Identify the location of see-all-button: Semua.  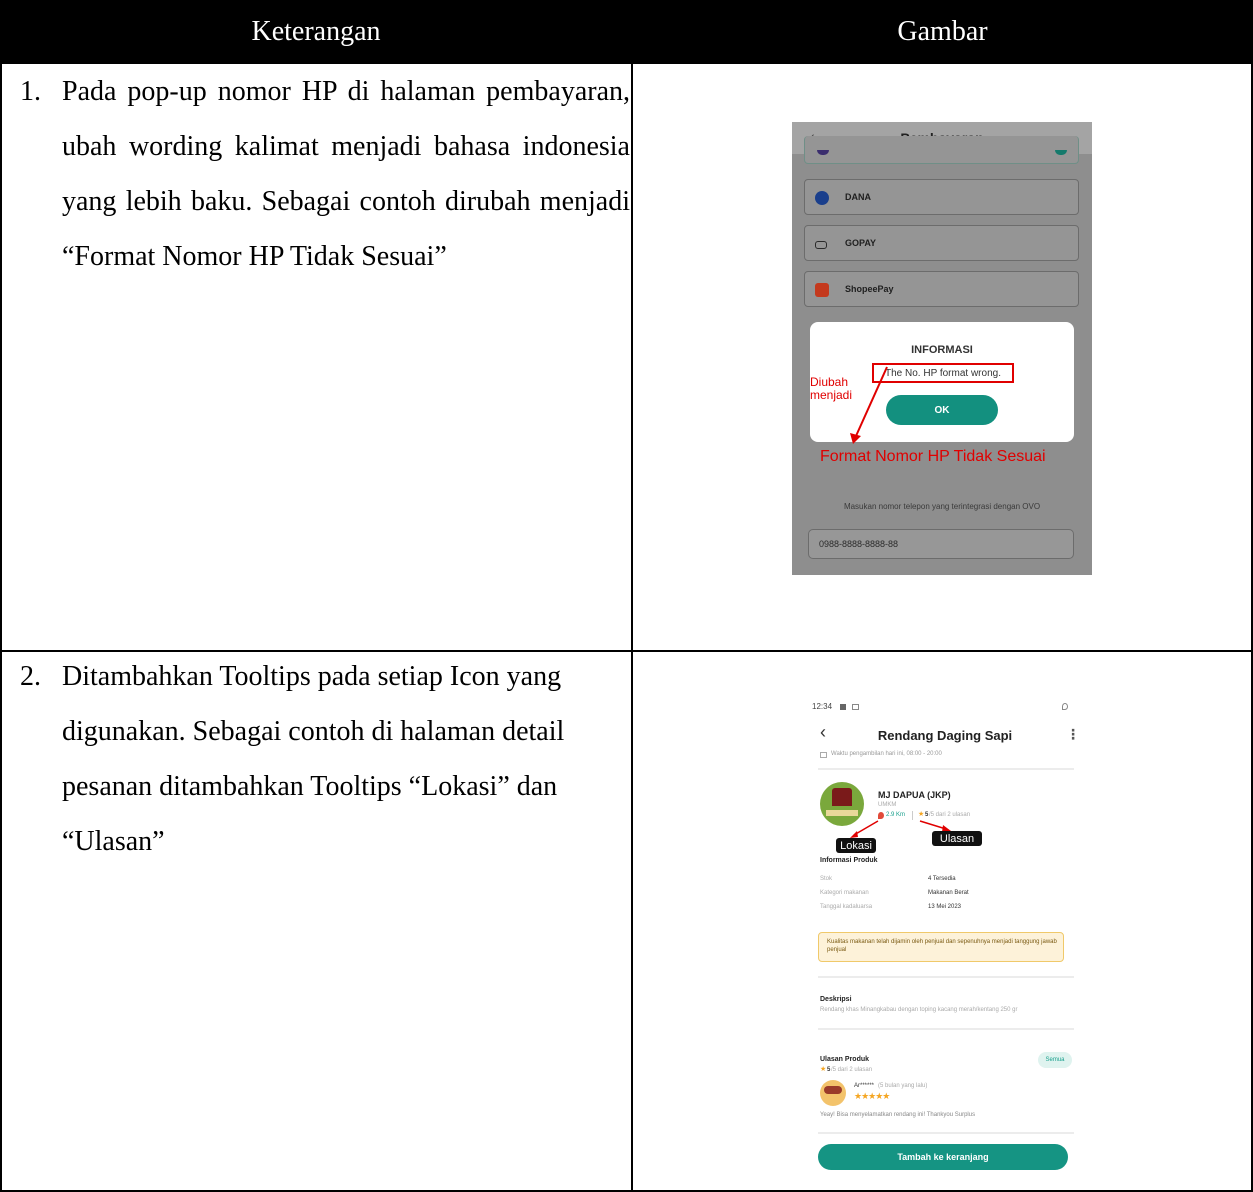
(1055, 1060).